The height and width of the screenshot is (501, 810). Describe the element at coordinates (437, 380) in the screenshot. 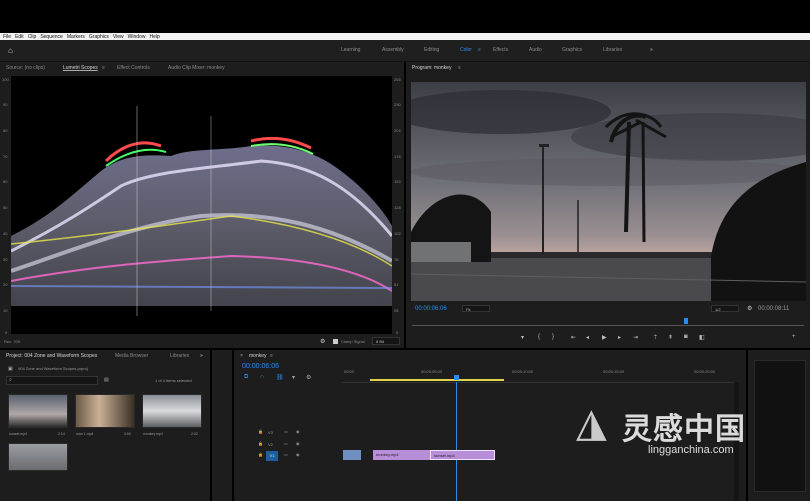

I see `work-area-bar` at that location.